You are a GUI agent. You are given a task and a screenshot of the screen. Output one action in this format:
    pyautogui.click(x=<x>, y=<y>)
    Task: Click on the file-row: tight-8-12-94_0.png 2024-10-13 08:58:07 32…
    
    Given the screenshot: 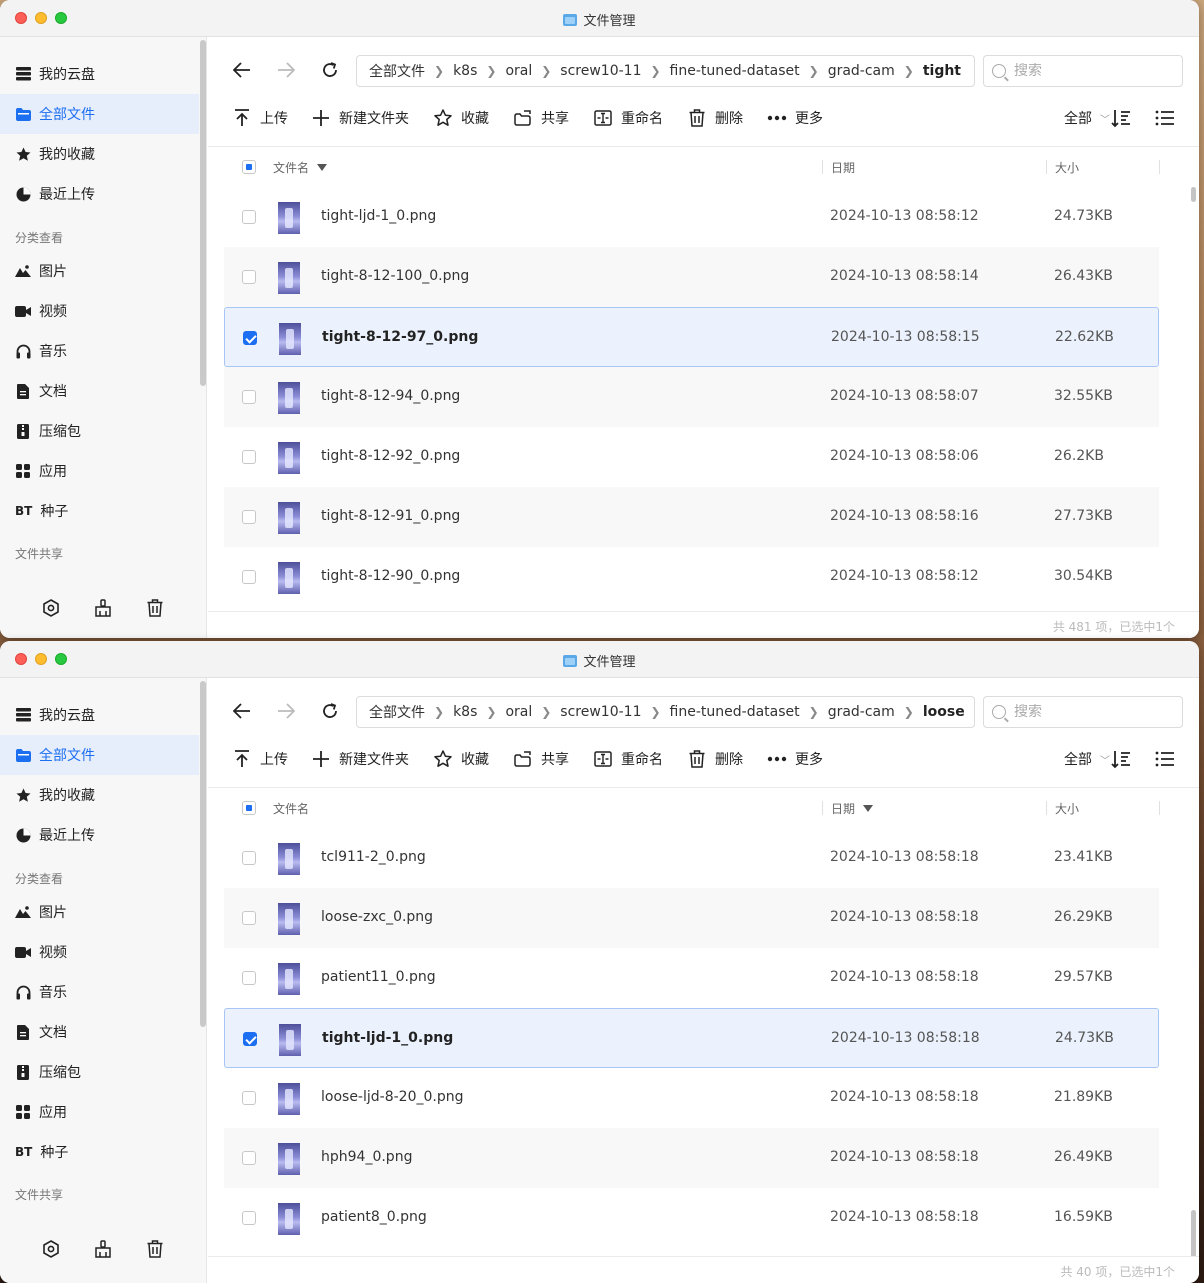 What is the action you would take?
    pyautogui.click(x=691, y=397)
    